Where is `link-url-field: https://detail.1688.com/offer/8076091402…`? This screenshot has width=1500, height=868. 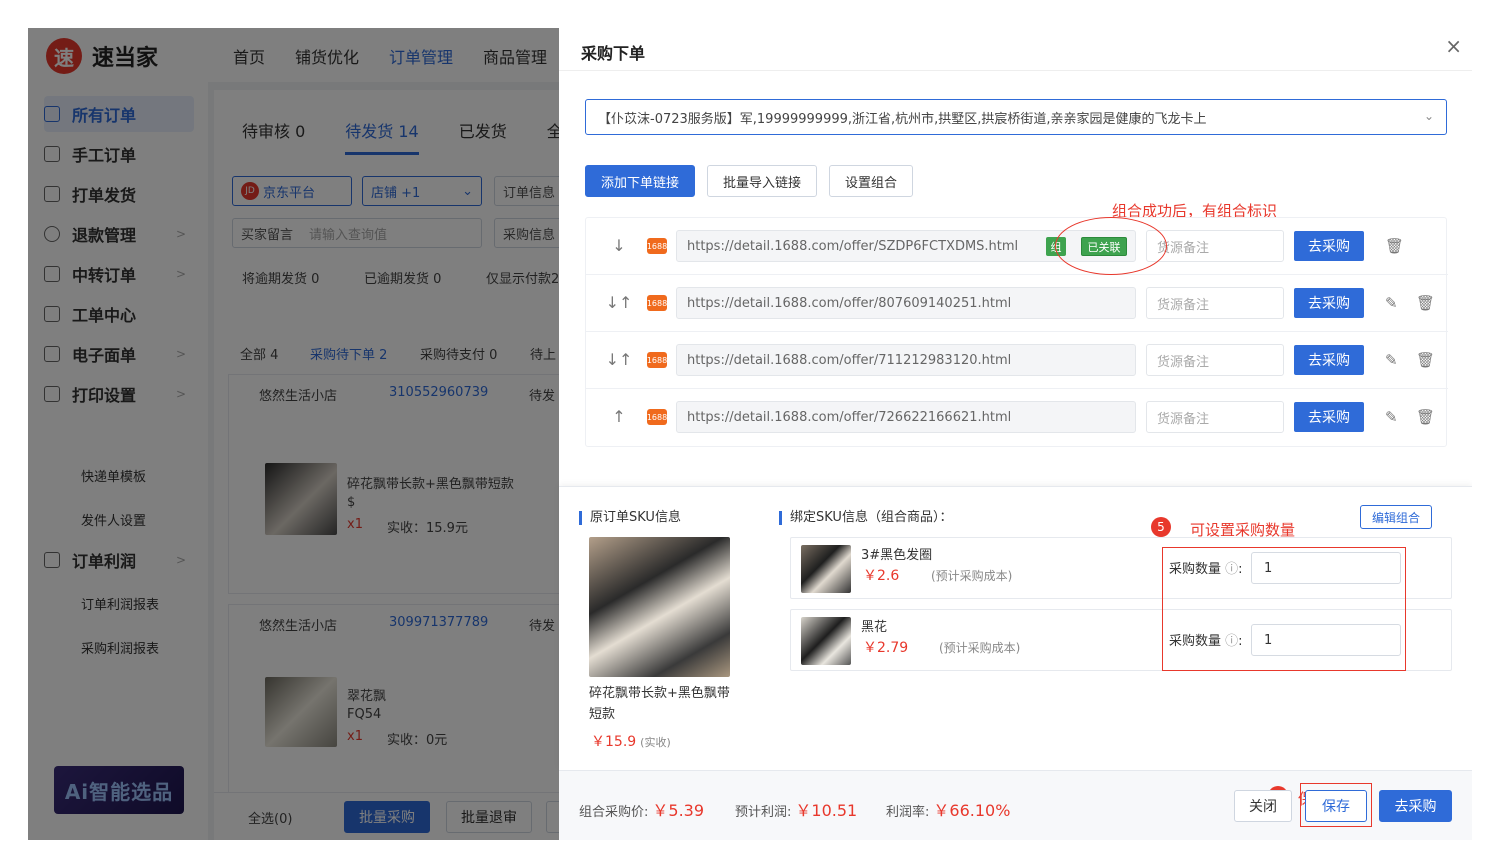
link-url-field: https://detail.1688.com/offer/8076091402… is located at coordinates (906, 303).